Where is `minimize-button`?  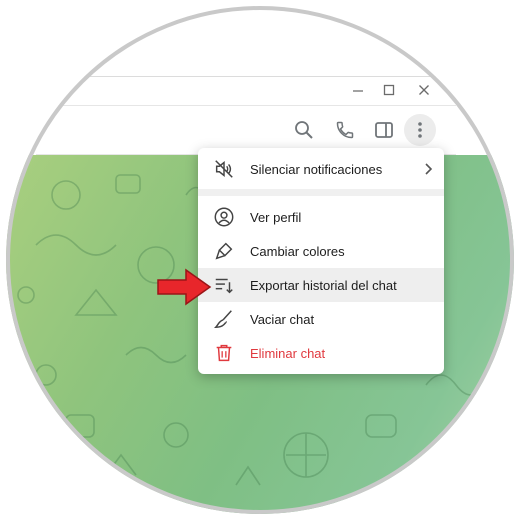
minimize-button is located at coordinates (358, 90).